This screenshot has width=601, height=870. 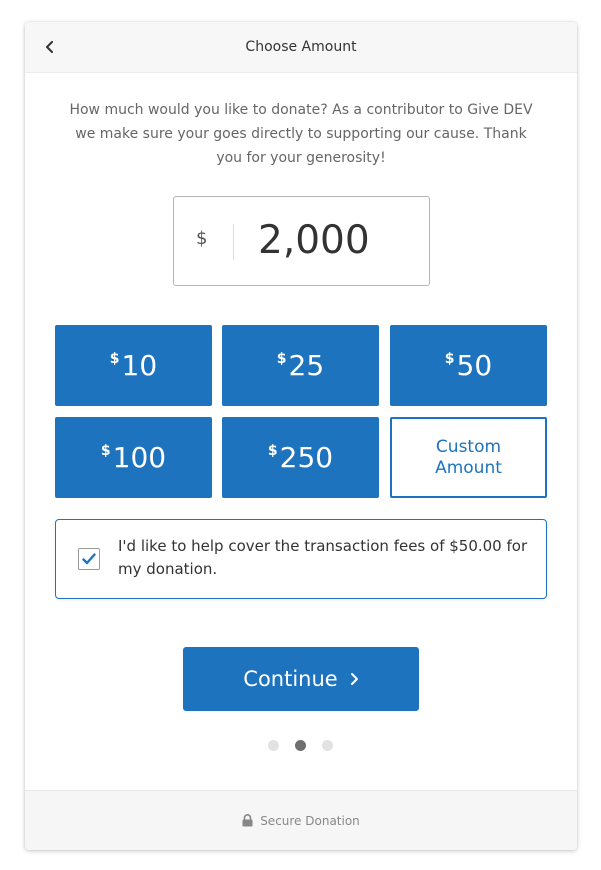 What do you see at coordinates (290, 679) in the screenshot?
I see `continue-label: Continue` at bounding box center [290, 679].